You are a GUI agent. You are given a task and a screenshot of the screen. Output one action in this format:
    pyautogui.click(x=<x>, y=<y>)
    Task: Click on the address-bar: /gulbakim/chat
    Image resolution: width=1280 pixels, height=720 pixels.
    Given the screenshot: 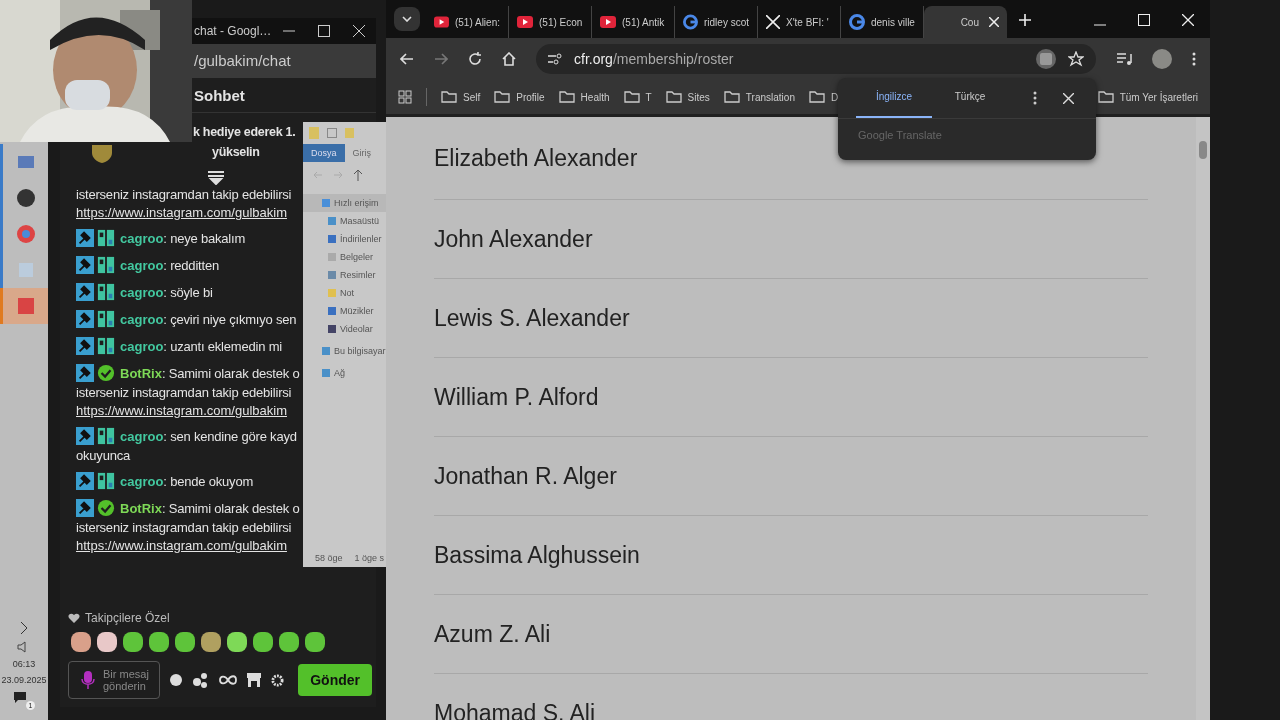 What is the action you would take?
    pyautogui.click(x=284, y=61)
    